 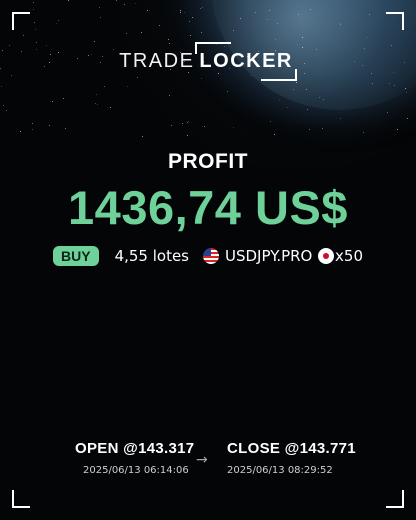 What do you see at coordinates (280, 470) in the screenshot?
I see `close-time: 2025/06/13 08:29:52` at bounding box center [280, 470].